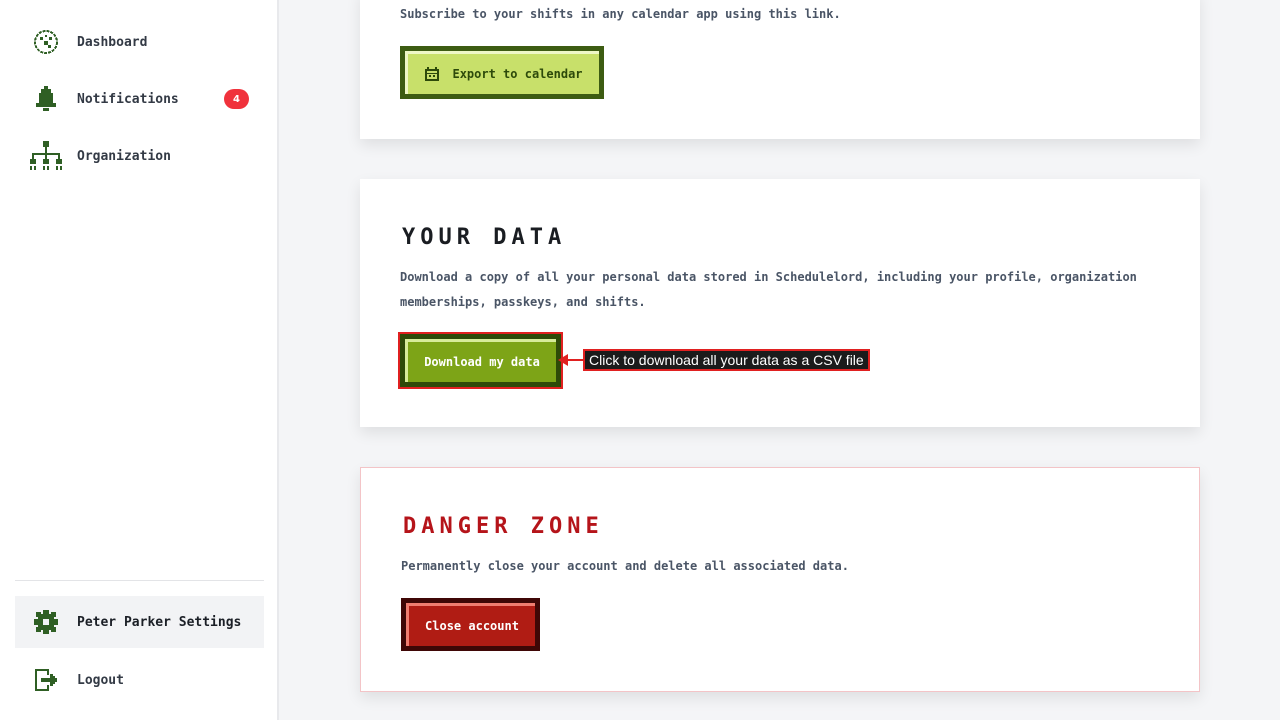  I want to click on sidebar-item-settings: Peter Parker Settings, so click(139, 622).